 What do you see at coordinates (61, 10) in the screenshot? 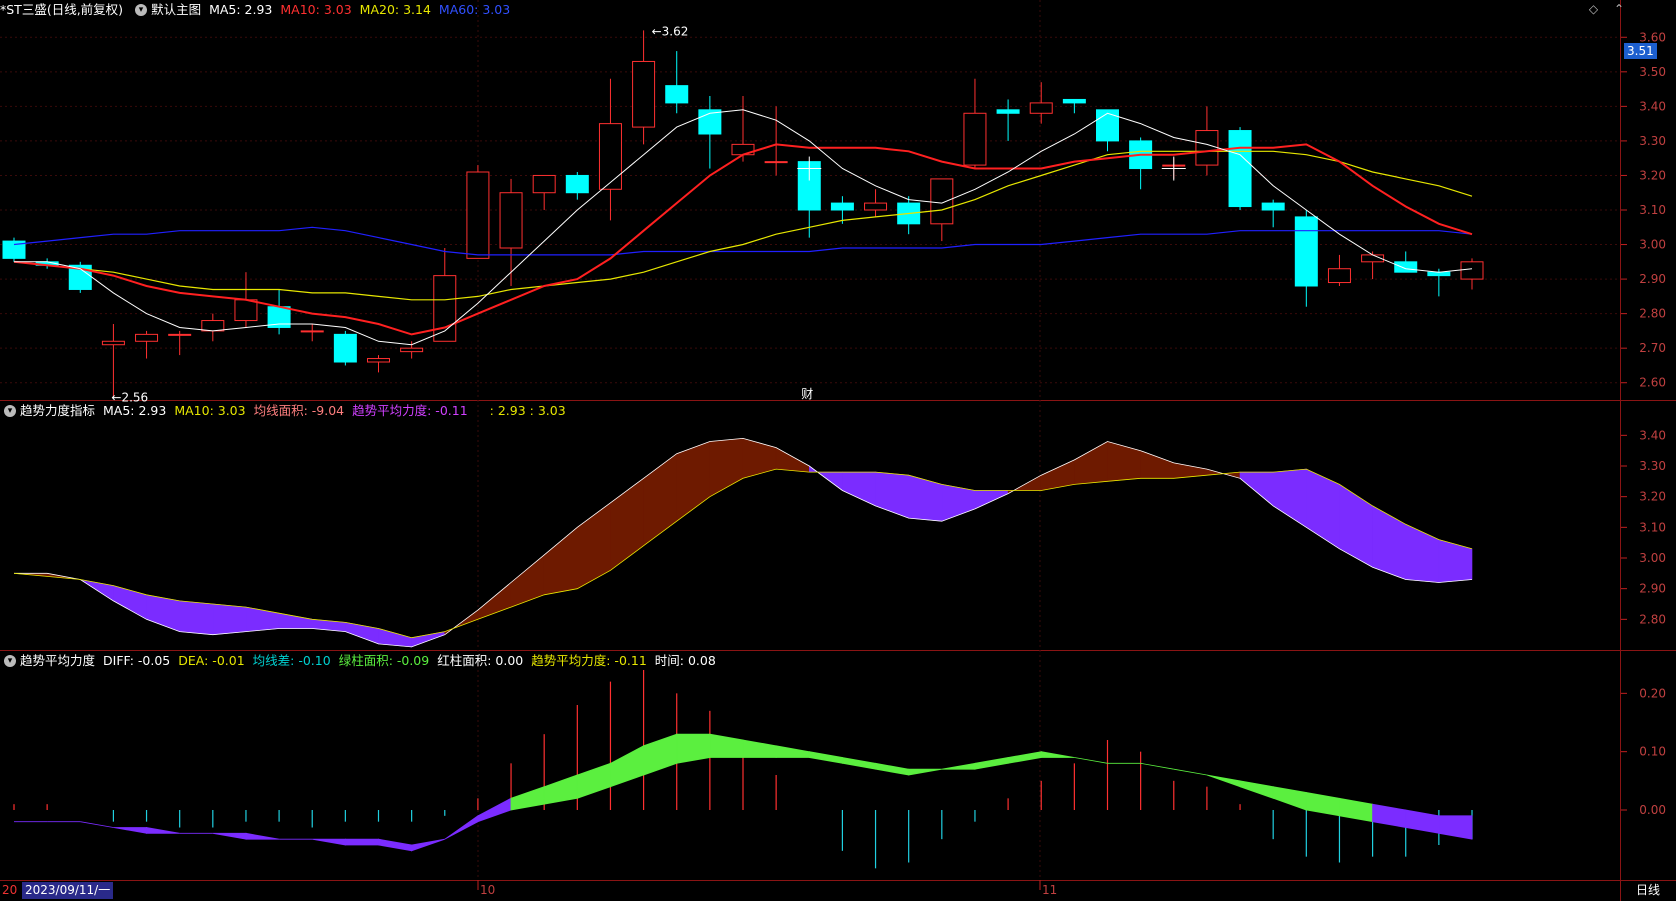
I see `stock-title: *ST三盛(日线,前复权)` at bounding box center [61, 10].